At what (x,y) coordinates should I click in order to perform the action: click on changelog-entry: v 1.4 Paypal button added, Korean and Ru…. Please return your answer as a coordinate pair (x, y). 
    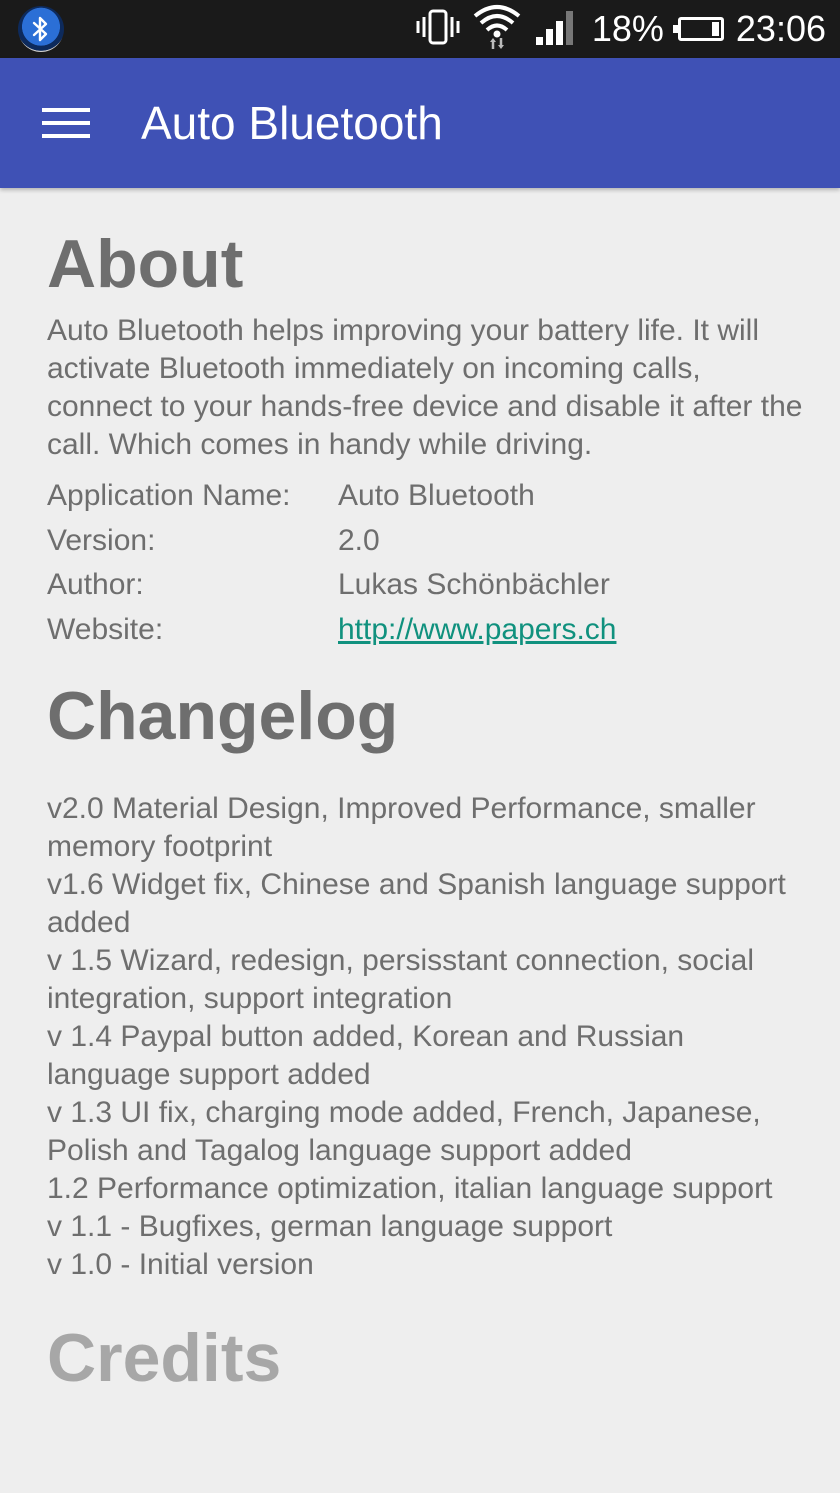
    Looking at the image, I should click on (366, 1055).